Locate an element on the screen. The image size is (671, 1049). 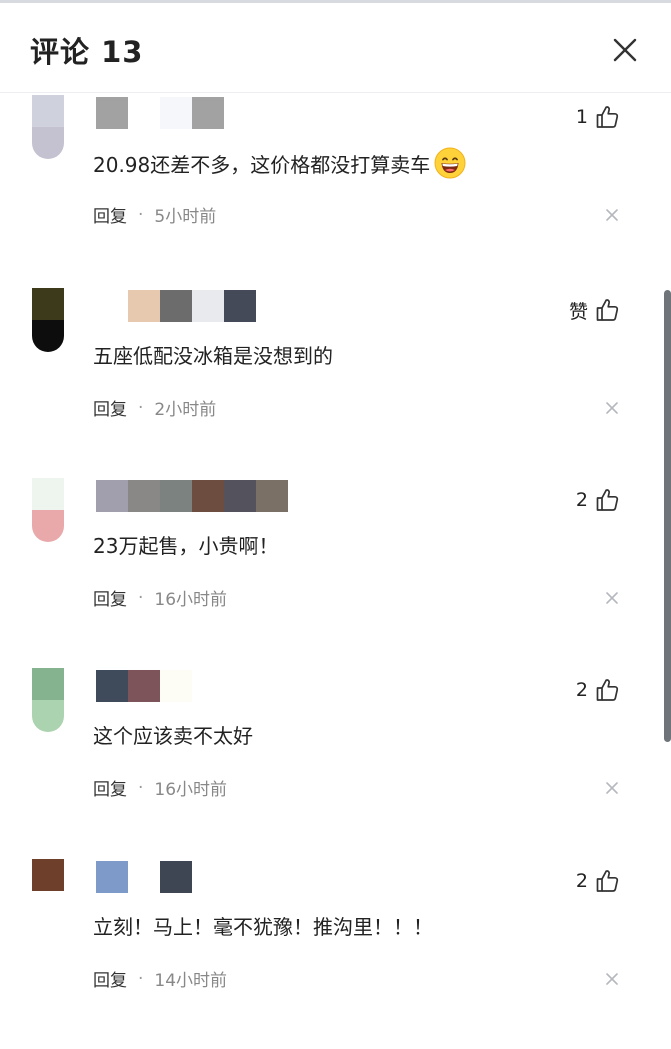
comment-text: 23万起售，小贵啊！ is located at coordinates (185, 544).